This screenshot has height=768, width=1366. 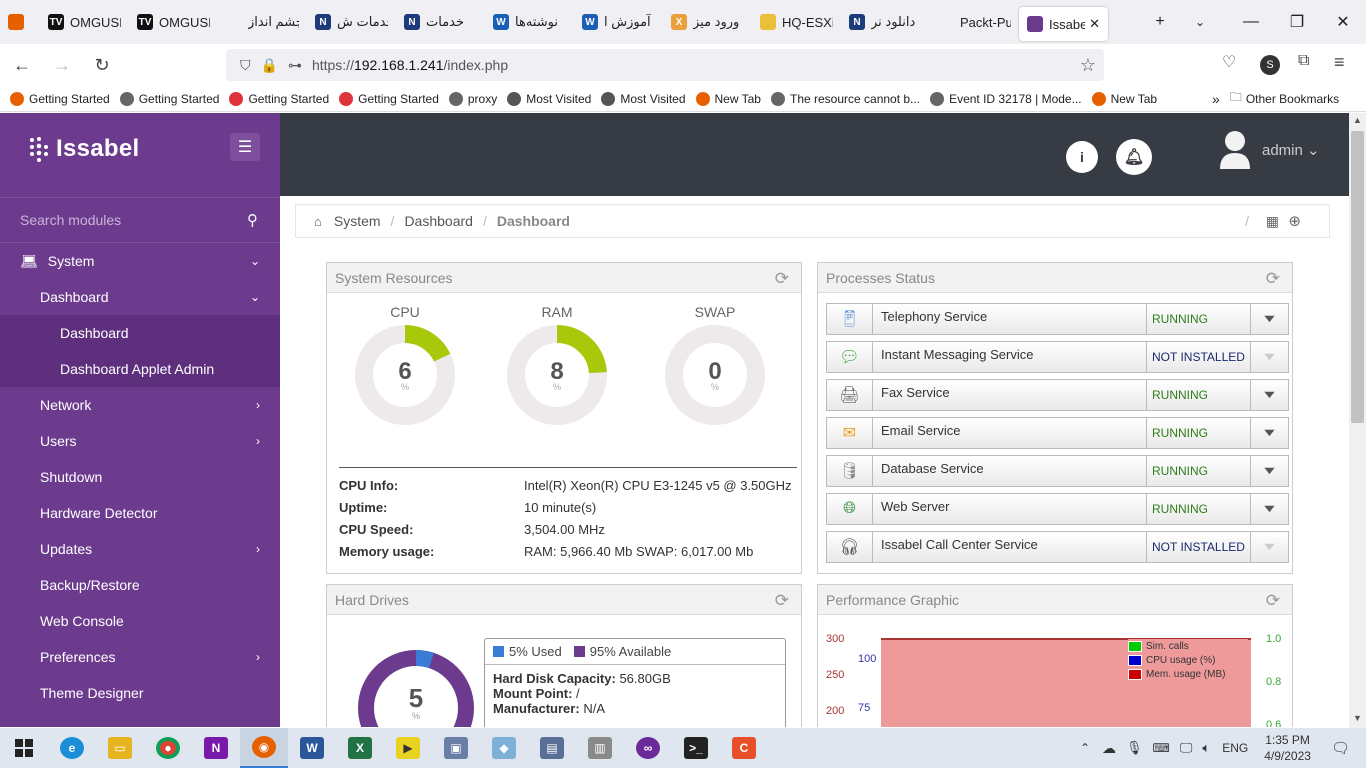 I want to click on app-c-taskbar-icon: C, so click(x=744, y=748).